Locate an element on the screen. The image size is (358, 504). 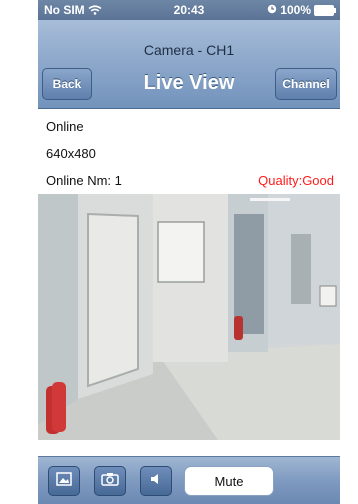
camera-subtitle: Camera - CH1 is located at coordinates (189, 50).